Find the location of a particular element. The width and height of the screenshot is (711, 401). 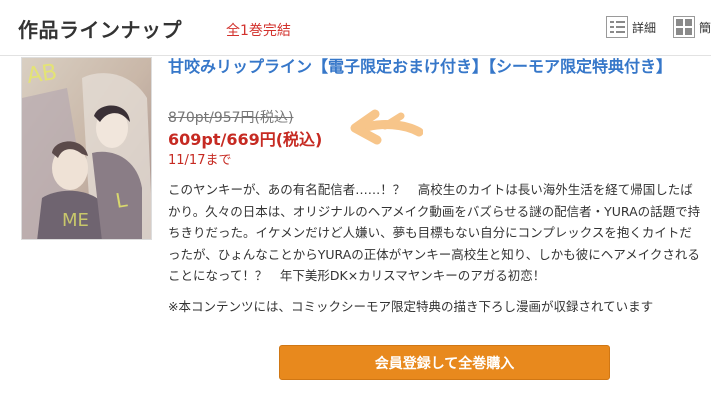

cover-illustration: AB L ME is located at coordinates (86, 148).